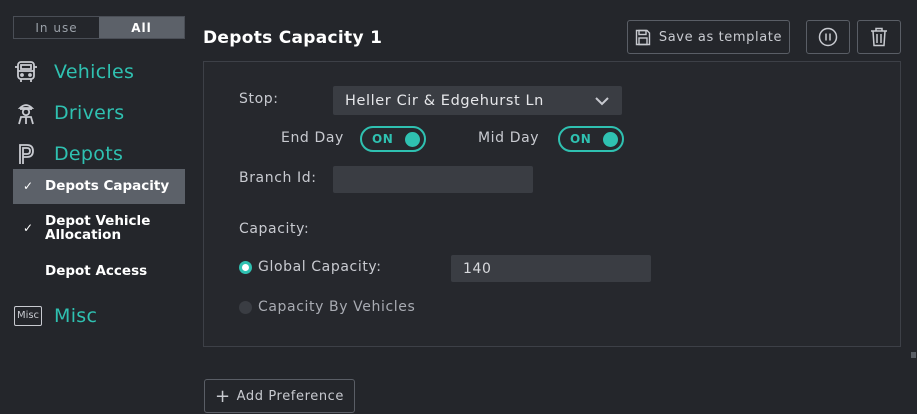 This screenshot has width=917, height=414. I want to click on radio-unselected-icon, so click(245, 307).